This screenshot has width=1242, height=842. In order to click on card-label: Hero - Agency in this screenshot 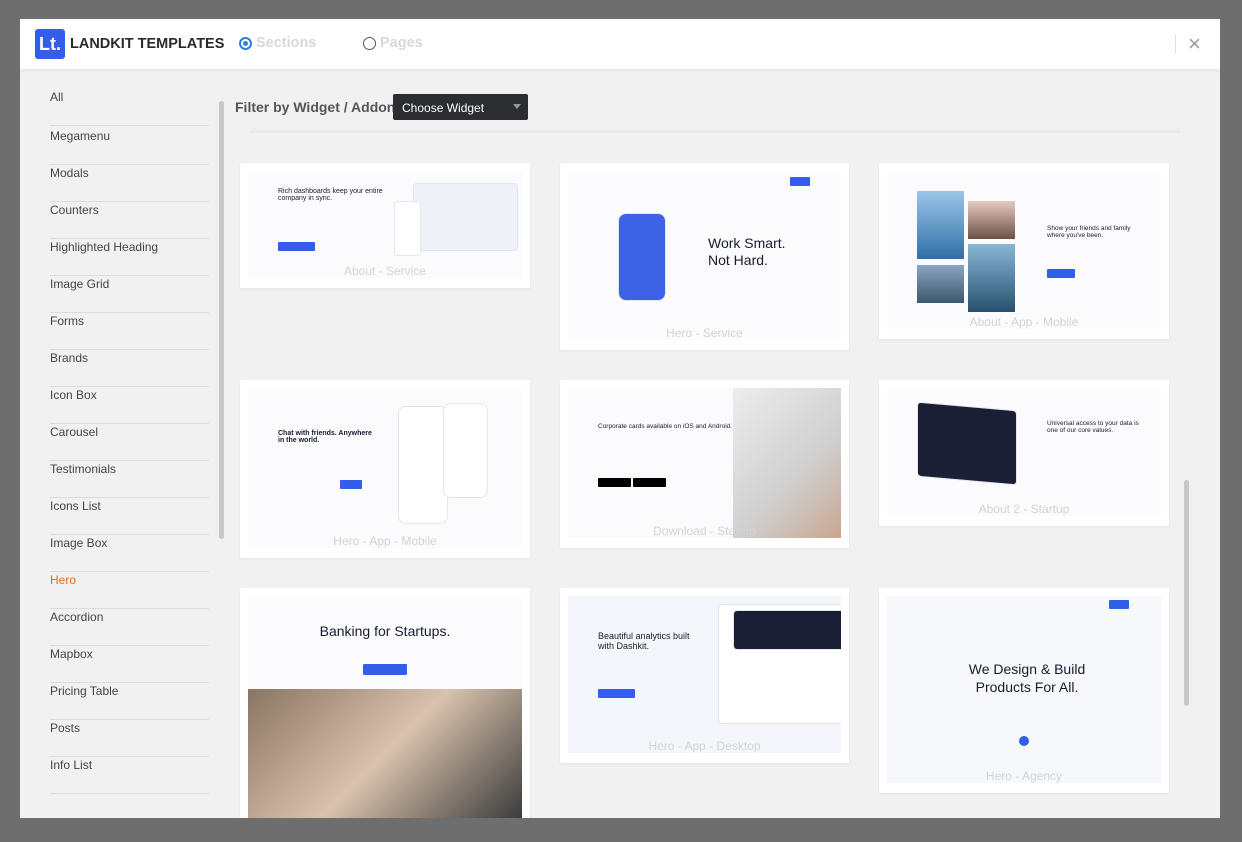, I will do `click(1024, 776)`.